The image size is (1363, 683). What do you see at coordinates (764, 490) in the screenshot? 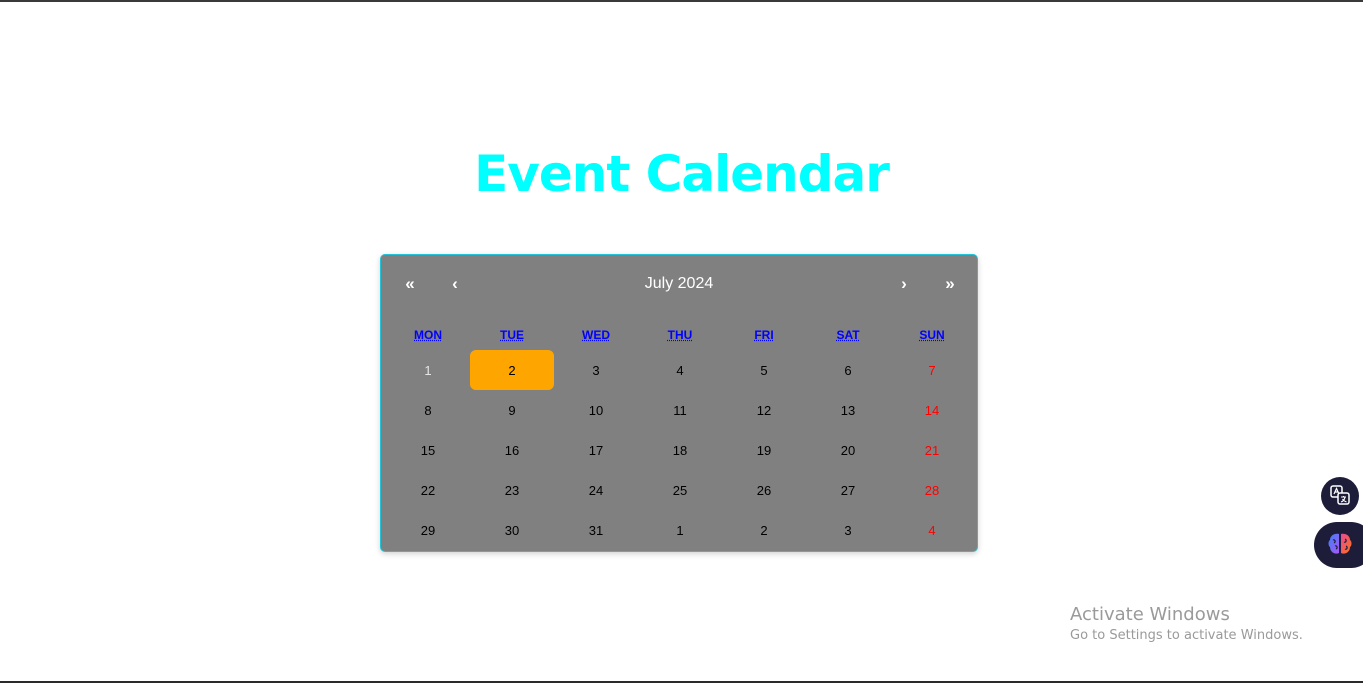
I see `day-tile: 26` at bounding box center [764, 490].